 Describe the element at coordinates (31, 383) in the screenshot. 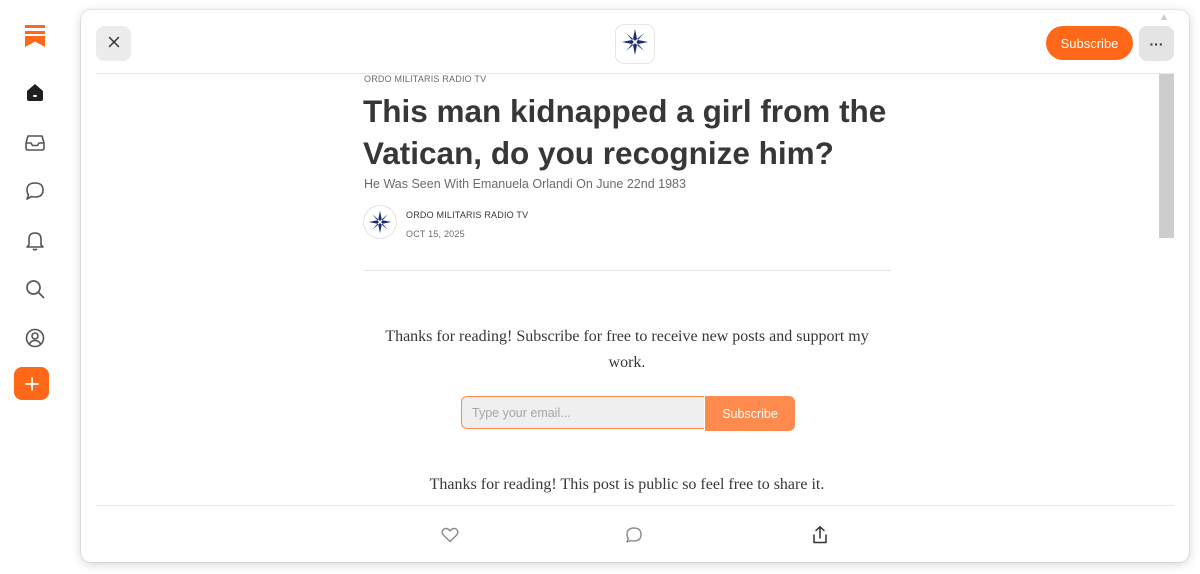

I see `plus-icon` at that location.